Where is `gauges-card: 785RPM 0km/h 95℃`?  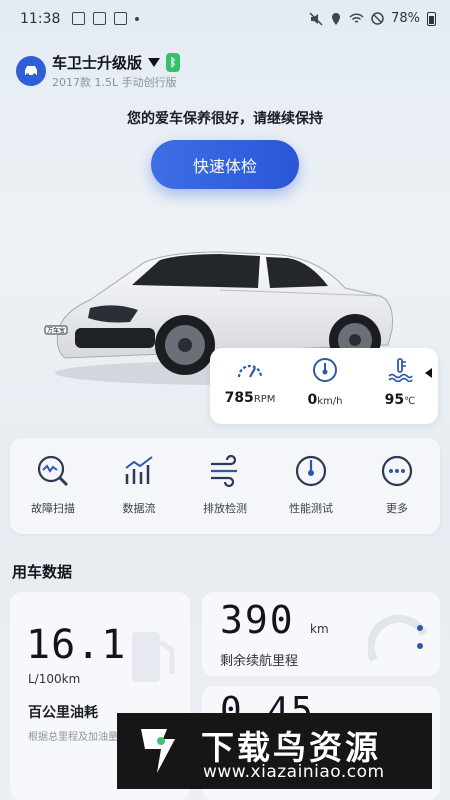 gauges-card: 785RPM 0km/h 95℃ is located at coordinates (324, 386).